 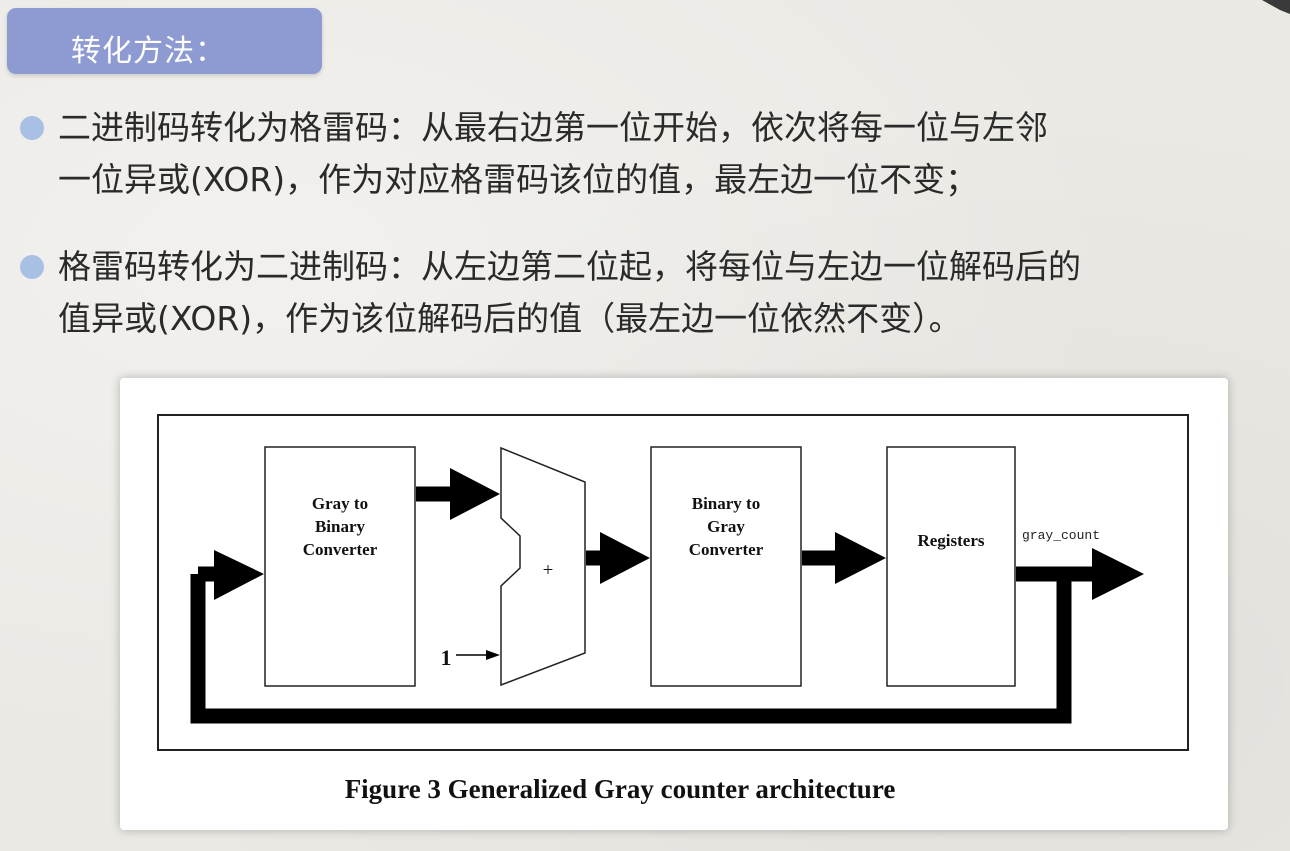 I want to click on block-label: Gray, so click(x=726, y=526).